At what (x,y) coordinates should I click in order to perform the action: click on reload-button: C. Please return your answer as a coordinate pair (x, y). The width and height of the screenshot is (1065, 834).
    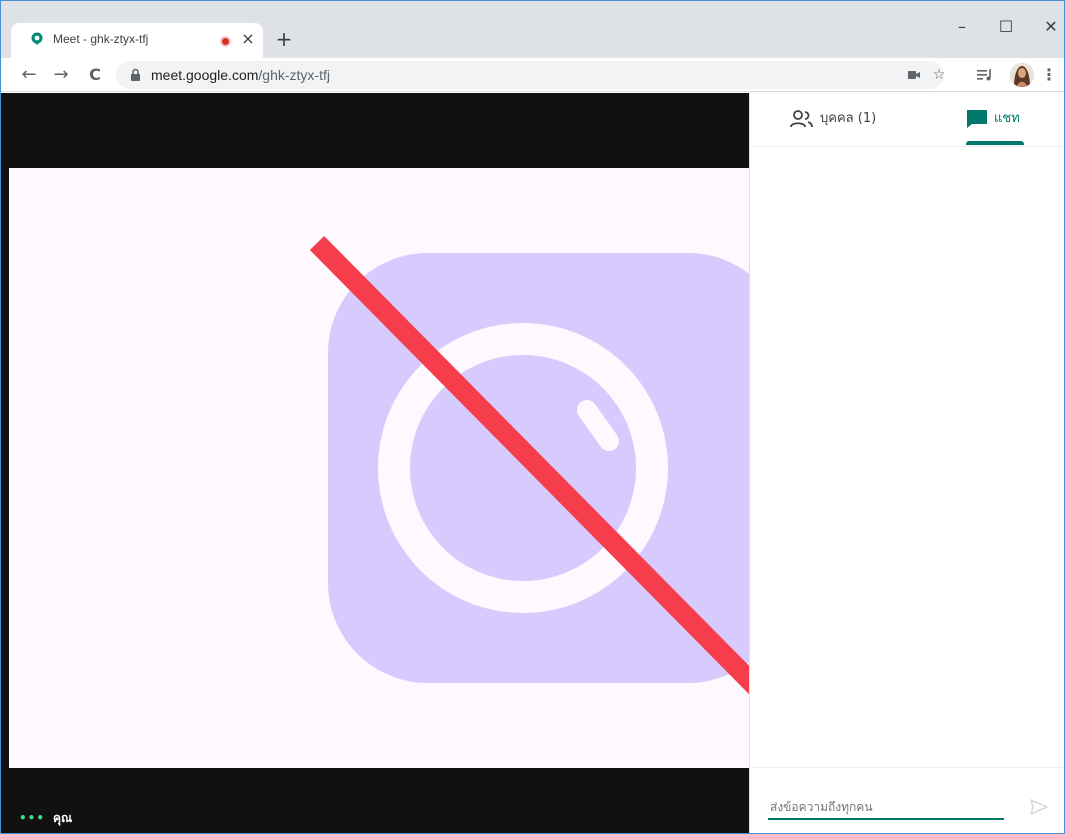
    Looking at the image, I should click on (95, 75).